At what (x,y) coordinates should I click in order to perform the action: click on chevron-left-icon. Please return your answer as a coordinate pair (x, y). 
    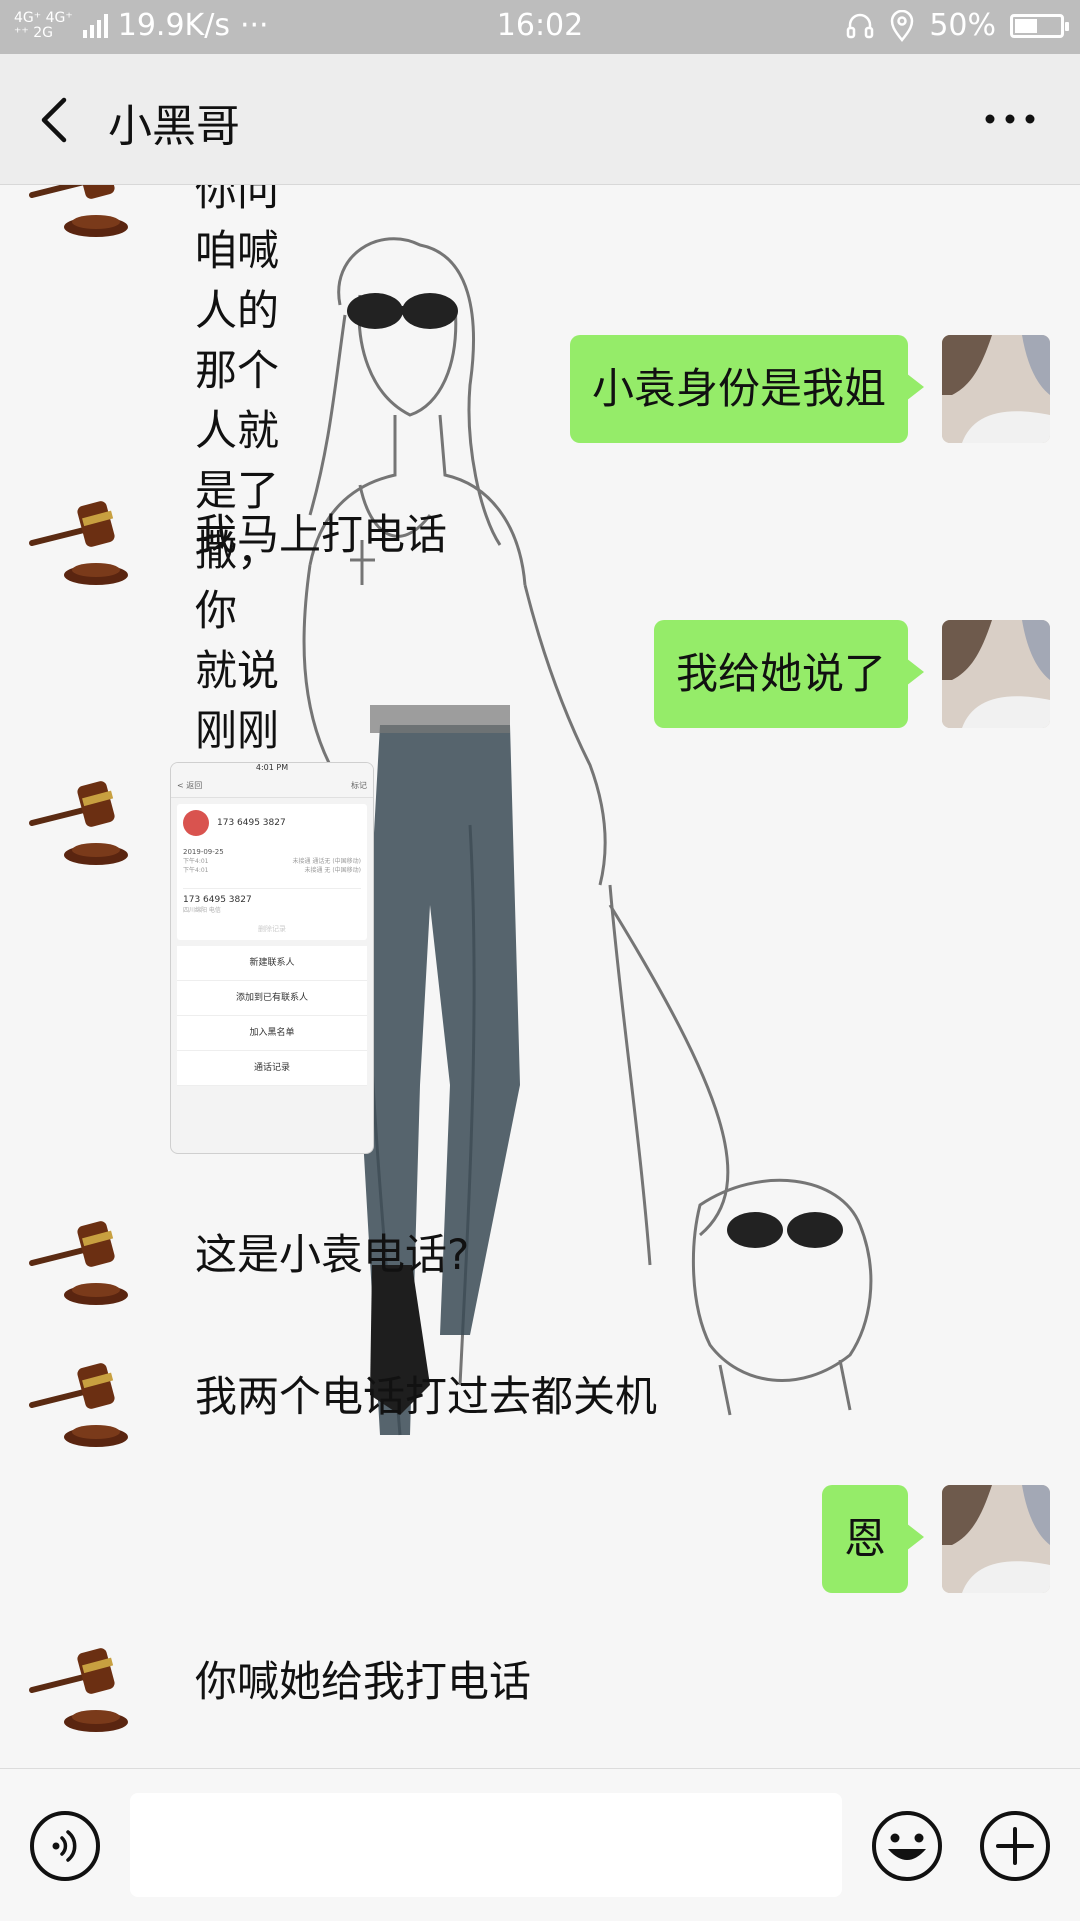
    Looking at the image, I should click on (55, 120).